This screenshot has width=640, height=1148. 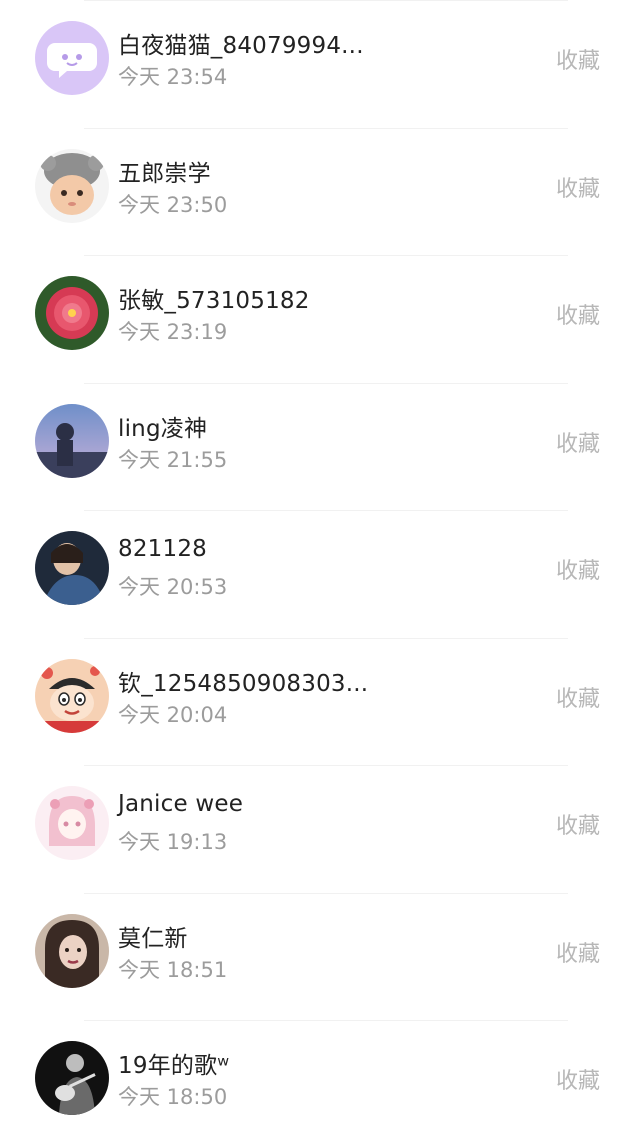 What do you see at coordinates (153, 936) in the screenshot?
I see `user-name: 莫仁新` at bounding box center [153, 936].